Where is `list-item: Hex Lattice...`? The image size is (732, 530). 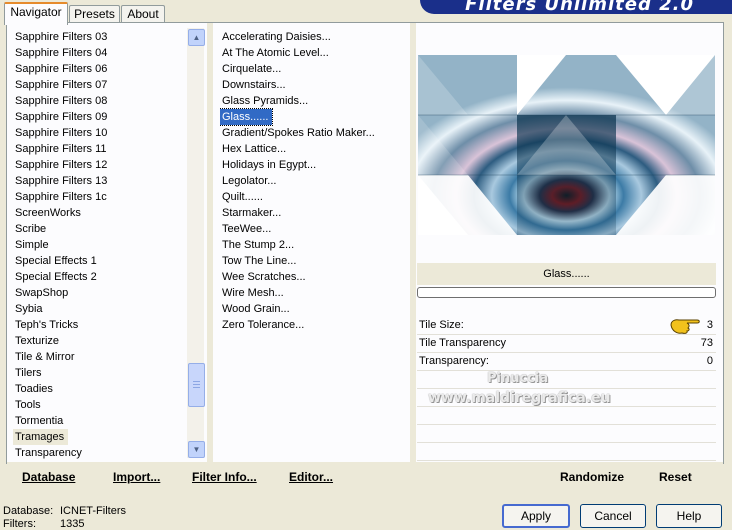
list-item: Hex Lattice... is located at coordinates (315, 149).